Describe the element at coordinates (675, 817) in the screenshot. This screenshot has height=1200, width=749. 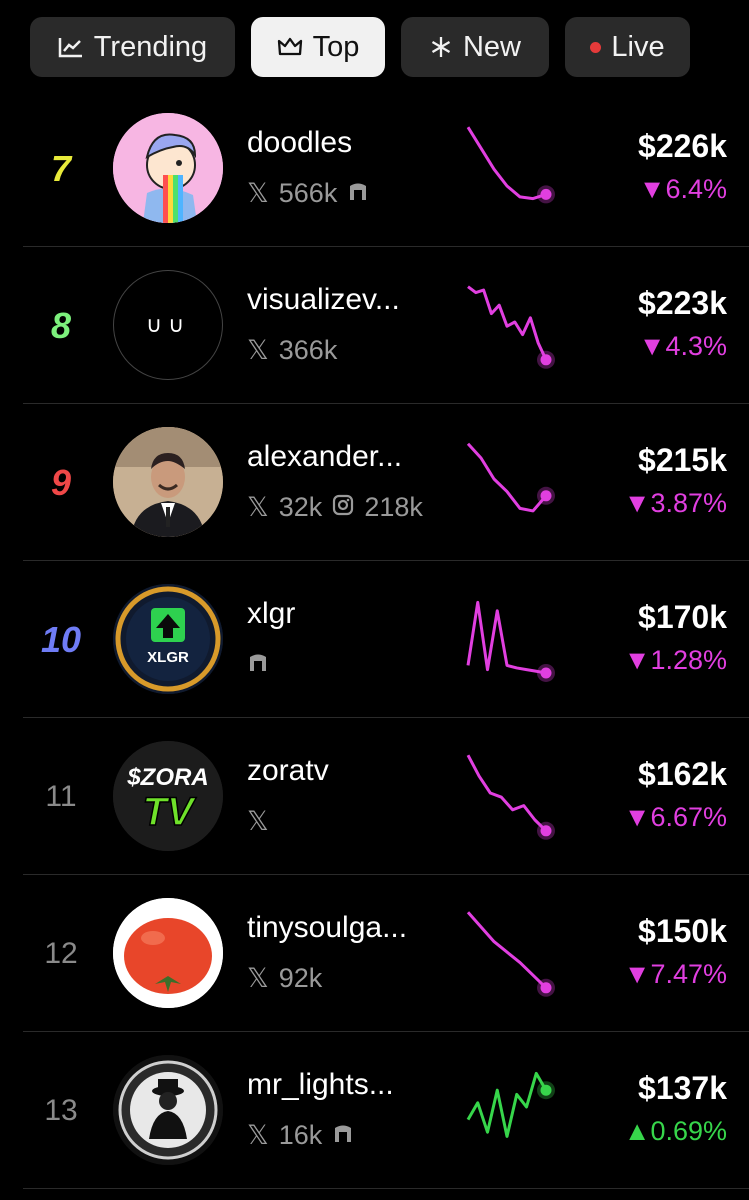
I see `price-change: ▼6.67%` at that location.